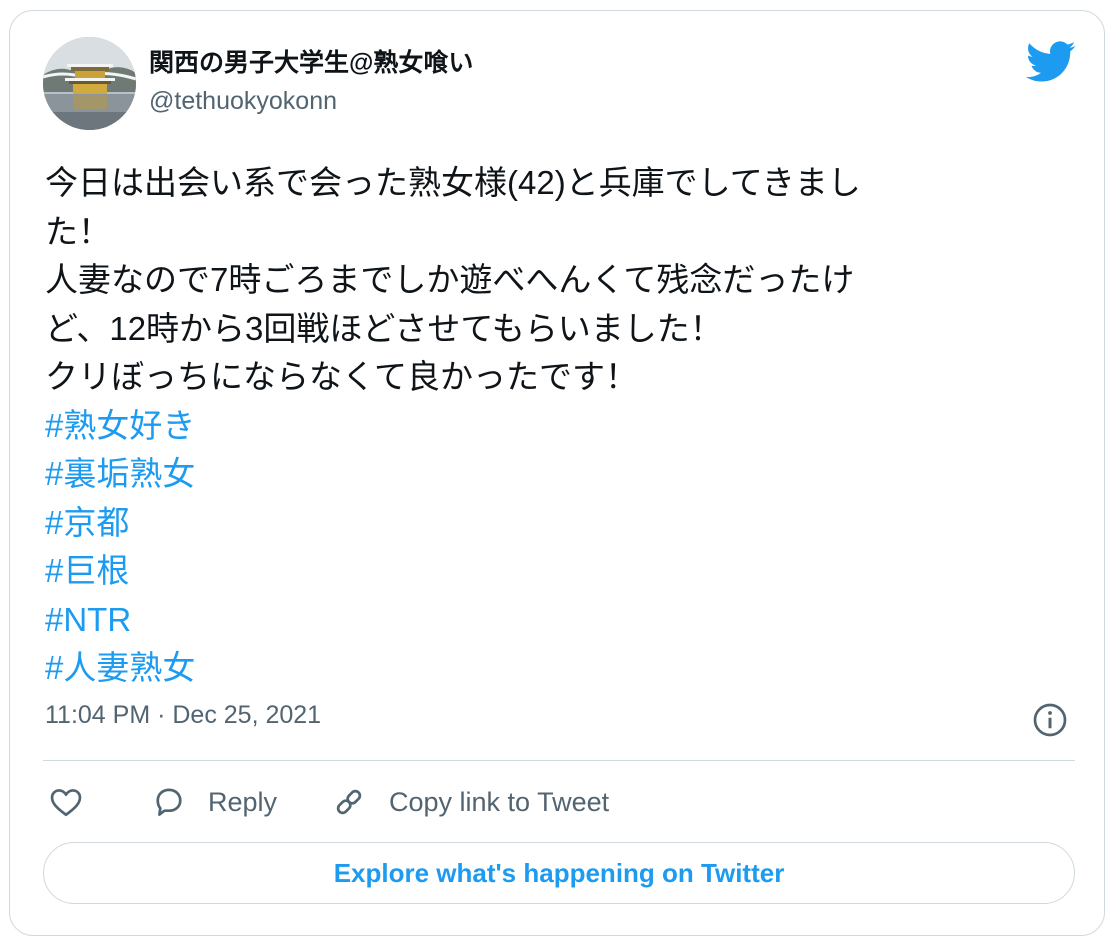 The width and height of the screenshot is (1116, 946). What do you see at coordinates (349, 802) in the screenshot?
I see `link-icon` at bounding box center [349, 802].